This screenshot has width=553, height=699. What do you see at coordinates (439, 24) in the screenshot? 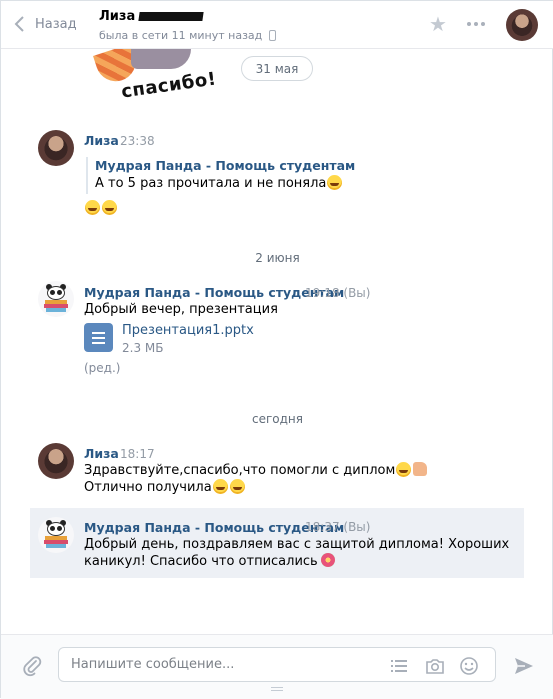
I see `star-icon: ★` at bounding box center [439, 24].